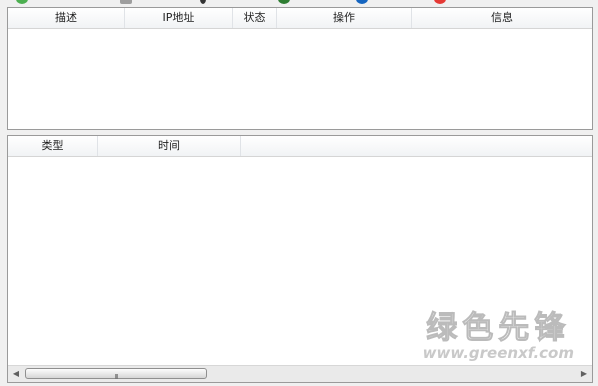 The width and height of the screenshot is (598, 386). Describe the element at coordinates (284, 2) in the screenshot. I see `toolbar-refresh-icon` at that location.